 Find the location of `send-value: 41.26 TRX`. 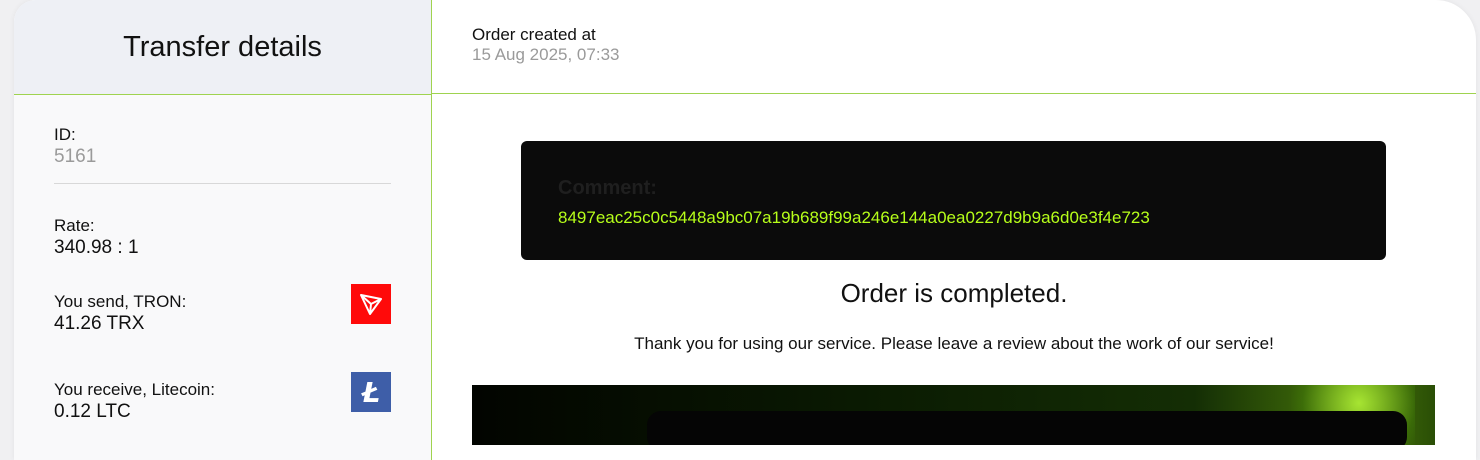

send-value: 41.26 TRX is located at coordinates (99, 323).